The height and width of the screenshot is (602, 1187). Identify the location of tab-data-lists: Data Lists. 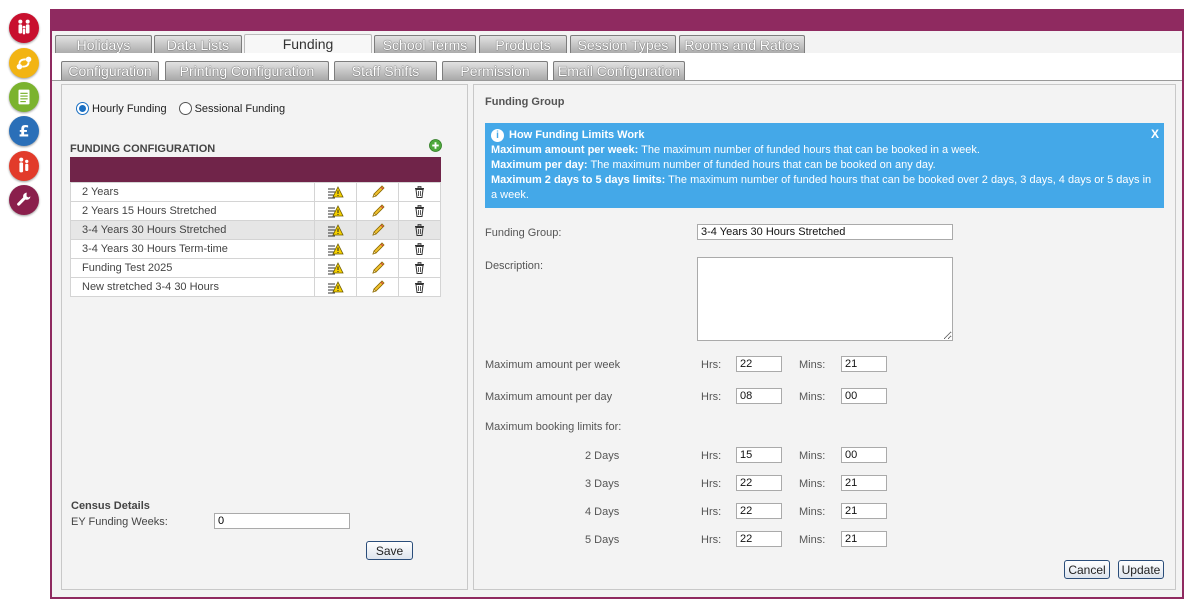
(198, 44).